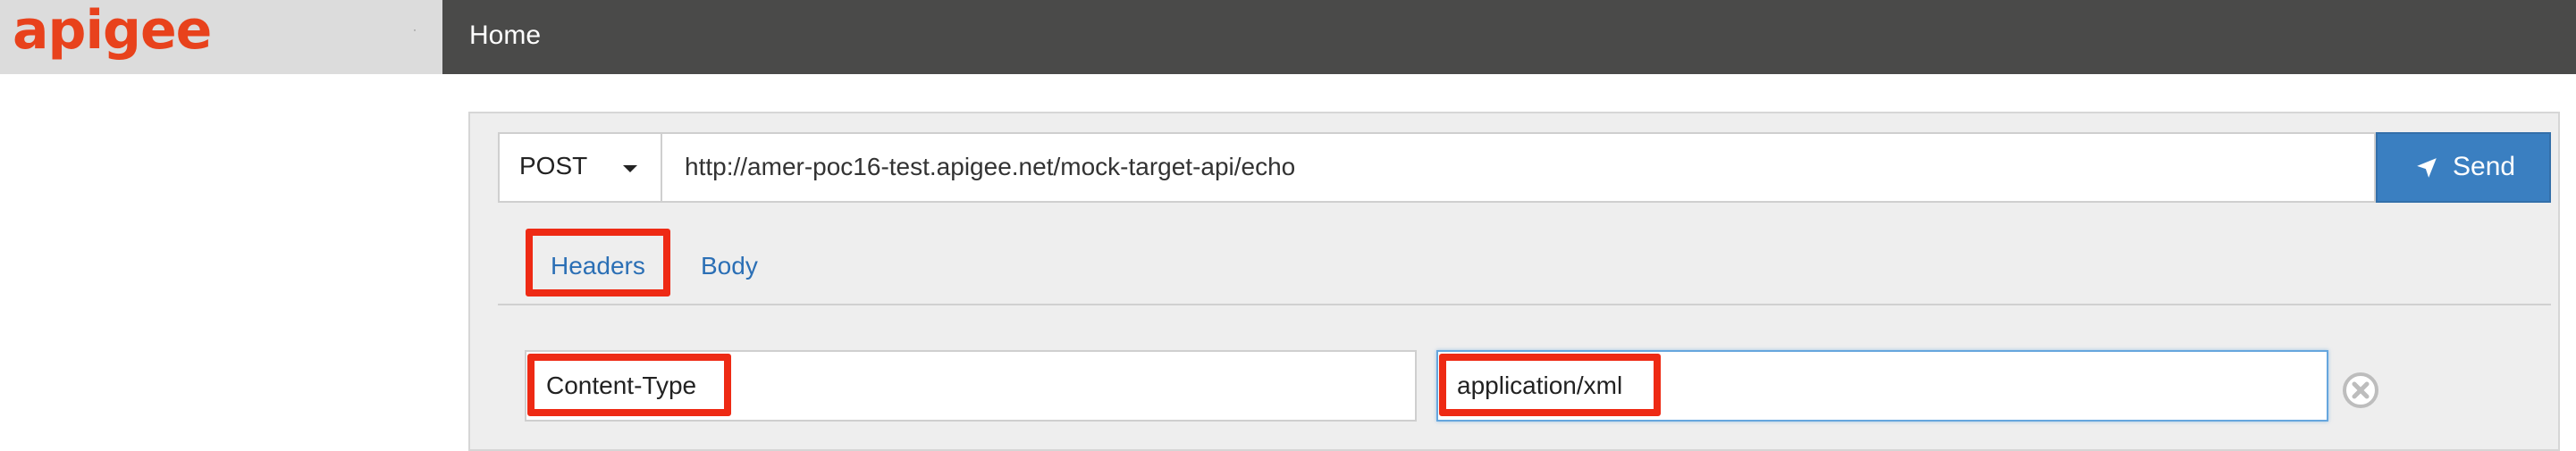 This screenshot has width=2576, height=451. I want to click on tab-headers: Headers, so click(598, 266).